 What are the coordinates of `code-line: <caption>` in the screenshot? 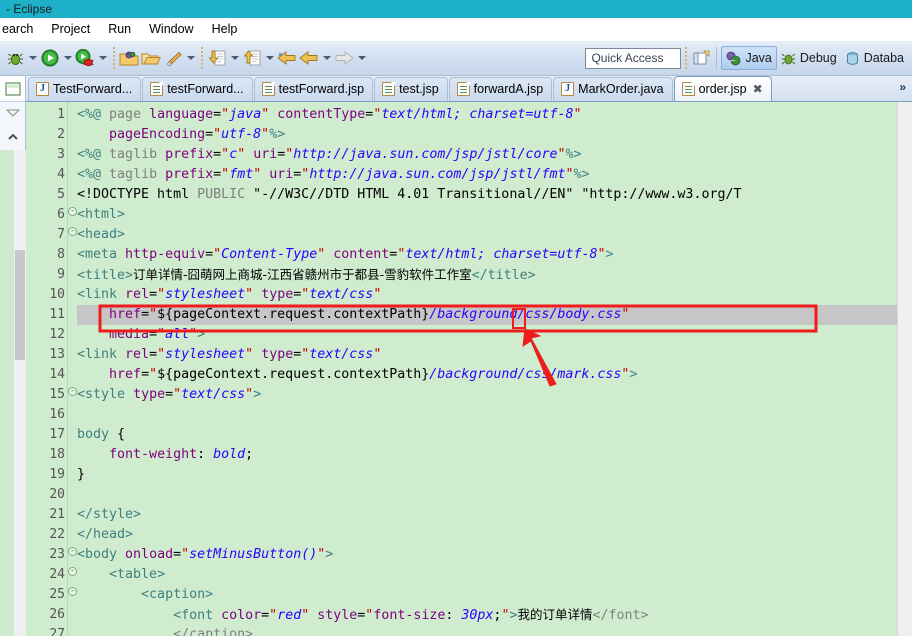 It's located at (487, 595).